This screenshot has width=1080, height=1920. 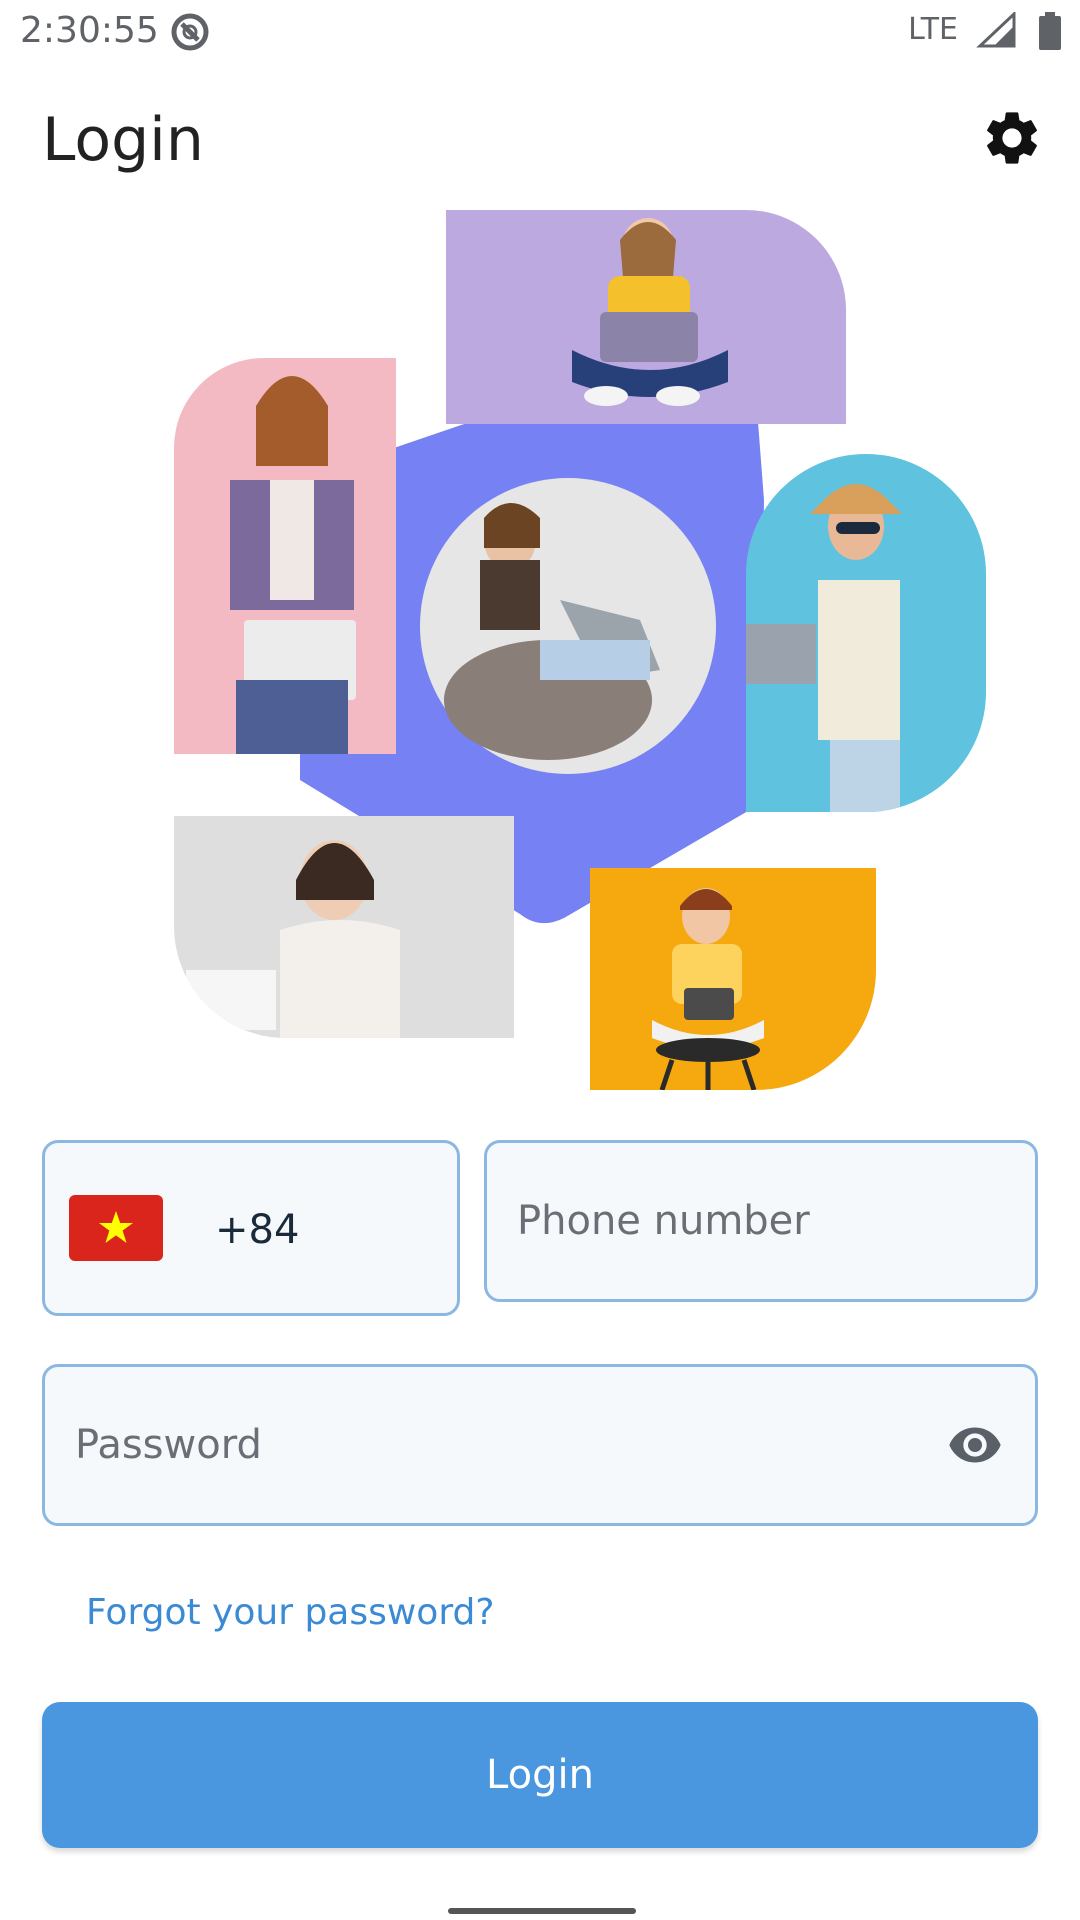 What do you see at coordinates (123, 140) in the screenshot?
I see `page-title: Login` at bounding box center [123, 140].